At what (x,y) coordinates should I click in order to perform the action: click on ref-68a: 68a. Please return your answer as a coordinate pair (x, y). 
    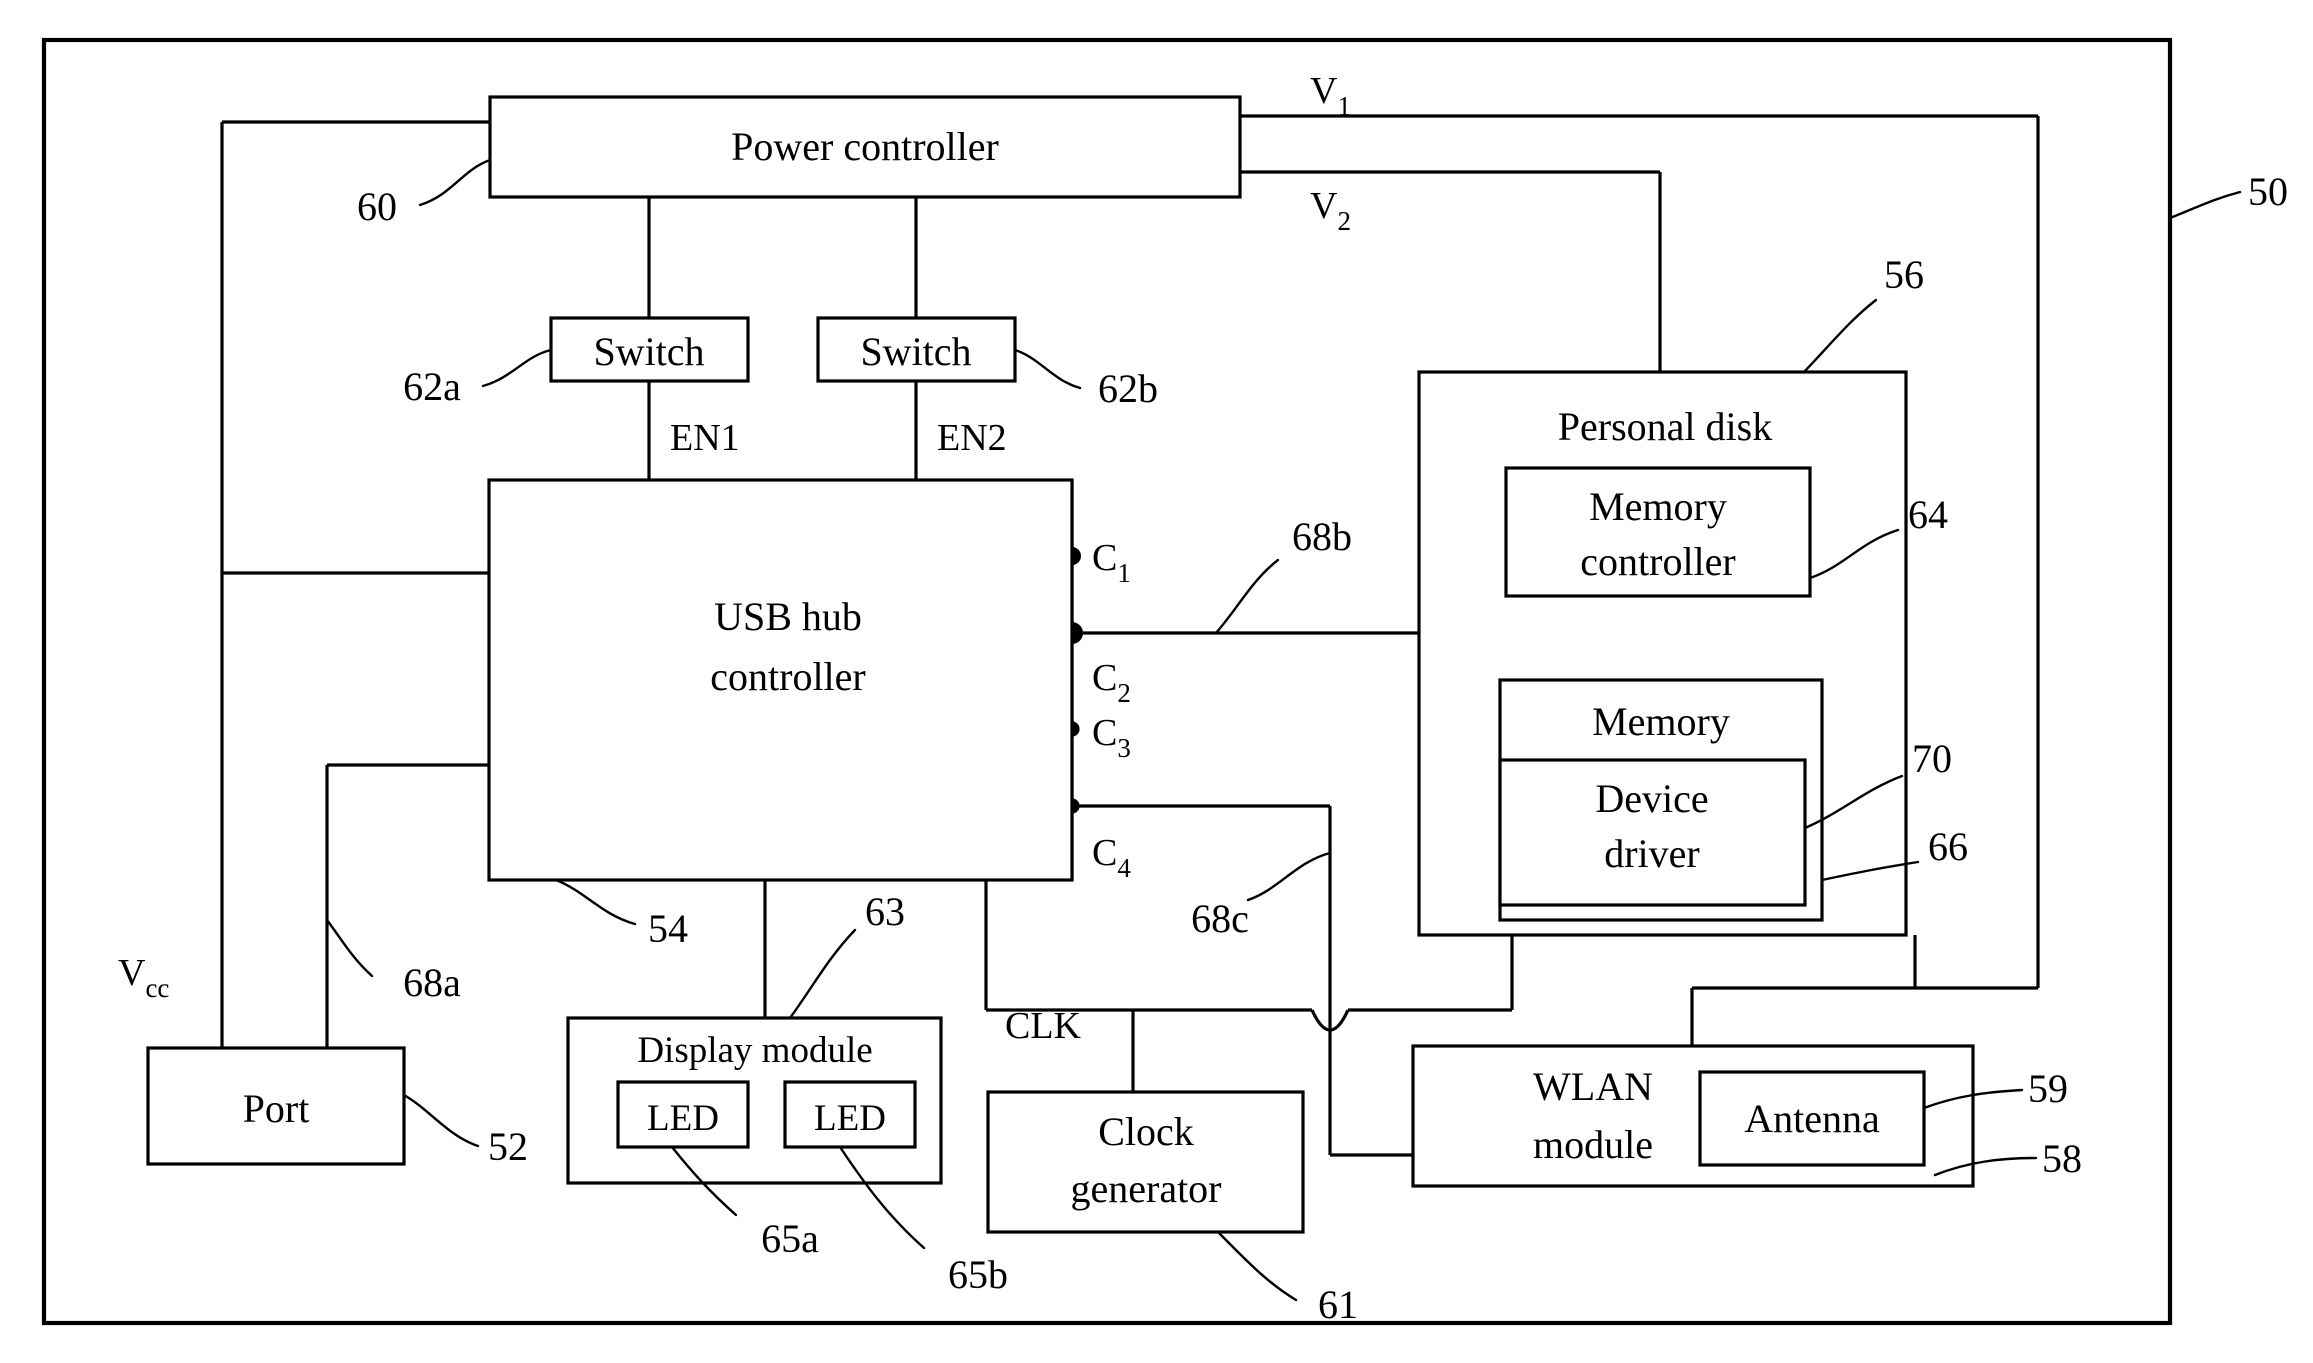
    Looking at the image, I should click on (432, 982).